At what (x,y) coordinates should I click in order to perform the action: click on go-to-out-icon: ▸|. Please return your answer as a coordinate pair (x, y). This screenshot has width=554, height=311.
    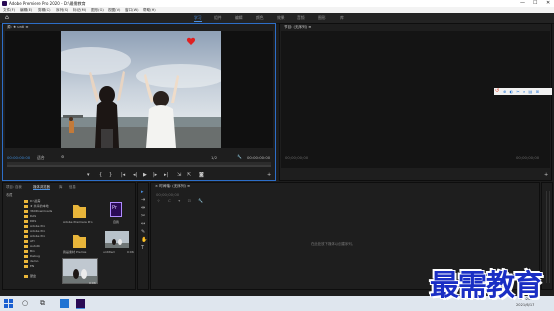
    Looking at the image, I should click on (166, 175).